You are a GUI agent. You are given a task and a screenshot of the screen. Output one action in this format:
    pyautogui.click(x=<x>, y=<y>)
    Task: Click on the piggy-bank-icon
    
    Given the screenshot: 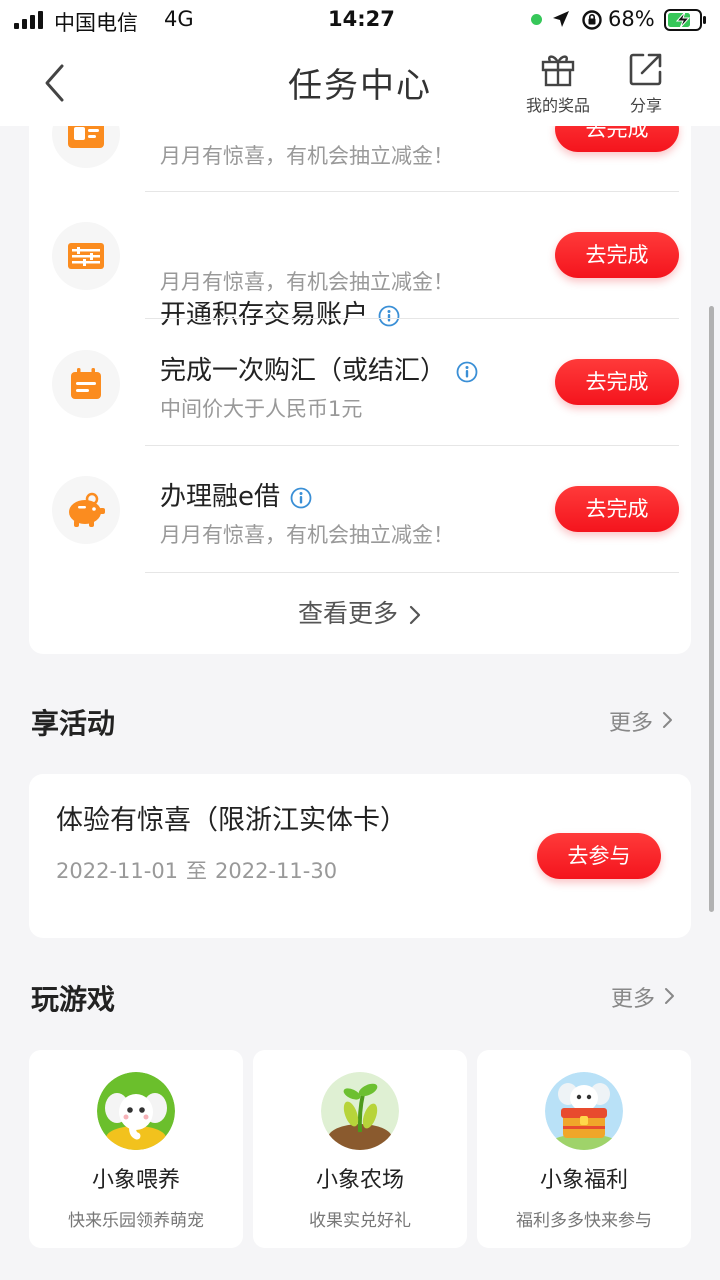 What is the action you would take?
    pyautogui.click(x=87, y=509)
    